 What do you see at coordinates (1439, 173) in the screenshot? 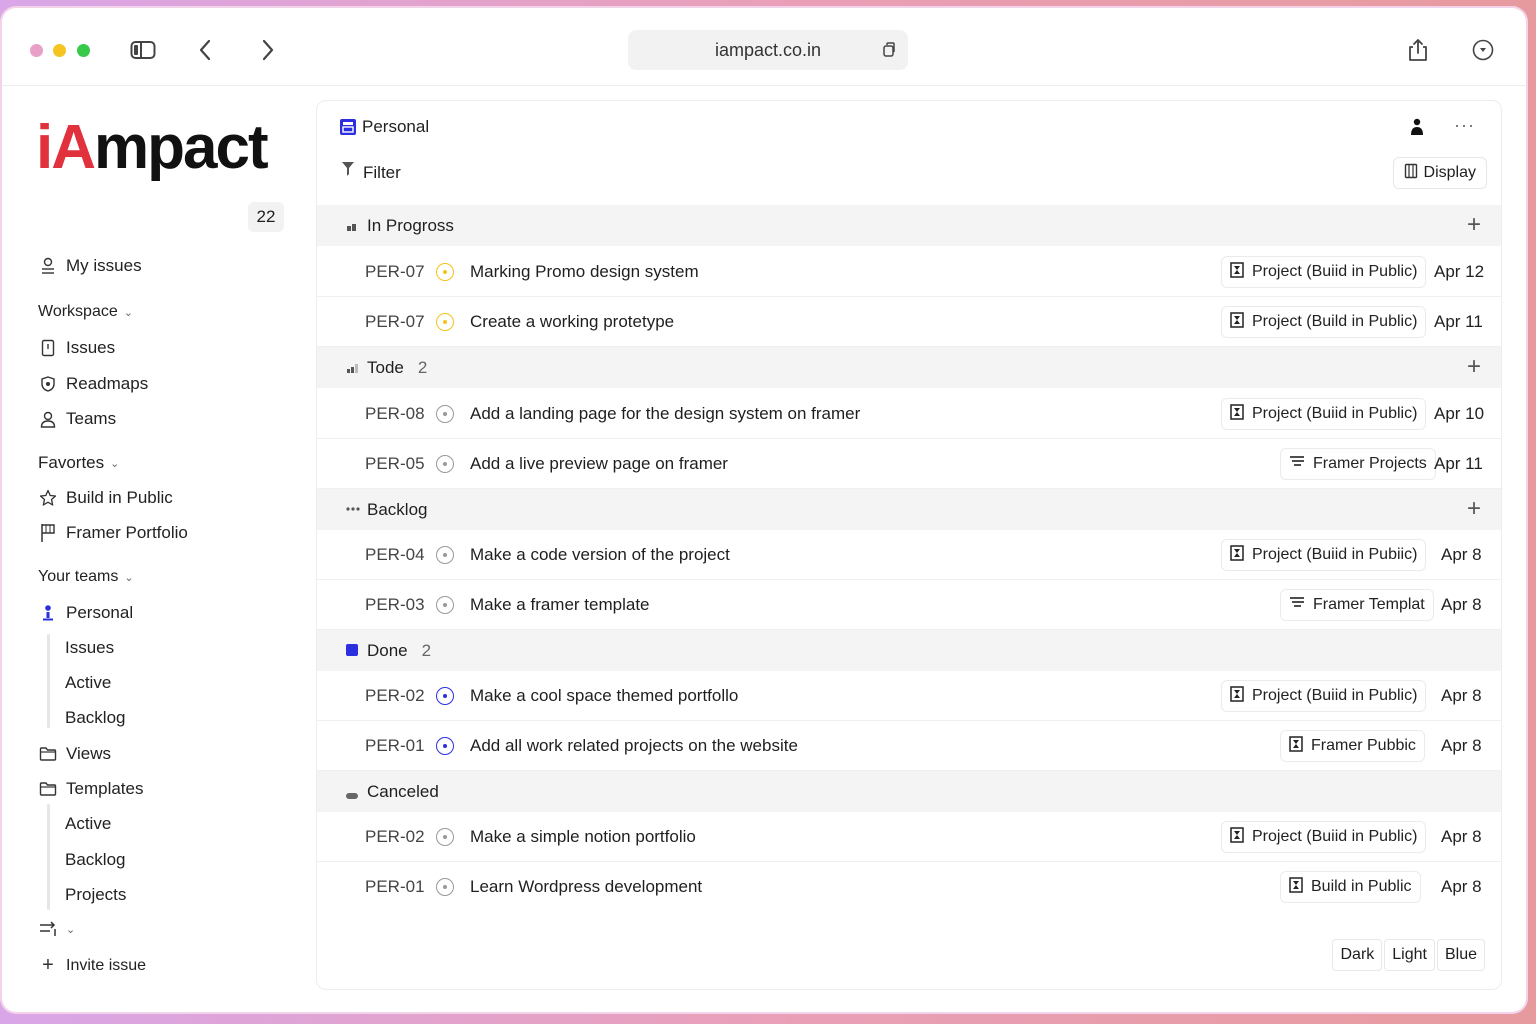
I see `display-button: Display` at bounding box center [1439, 173].